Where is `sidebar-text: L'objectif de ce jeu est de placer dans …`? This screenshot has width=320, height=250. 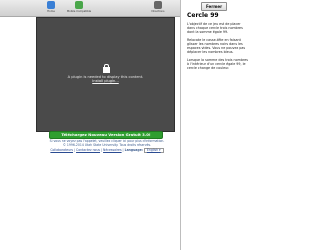 sidebar-text: L'objectif de ce jeu est de placer dans … is located at coordinates (218, 48).